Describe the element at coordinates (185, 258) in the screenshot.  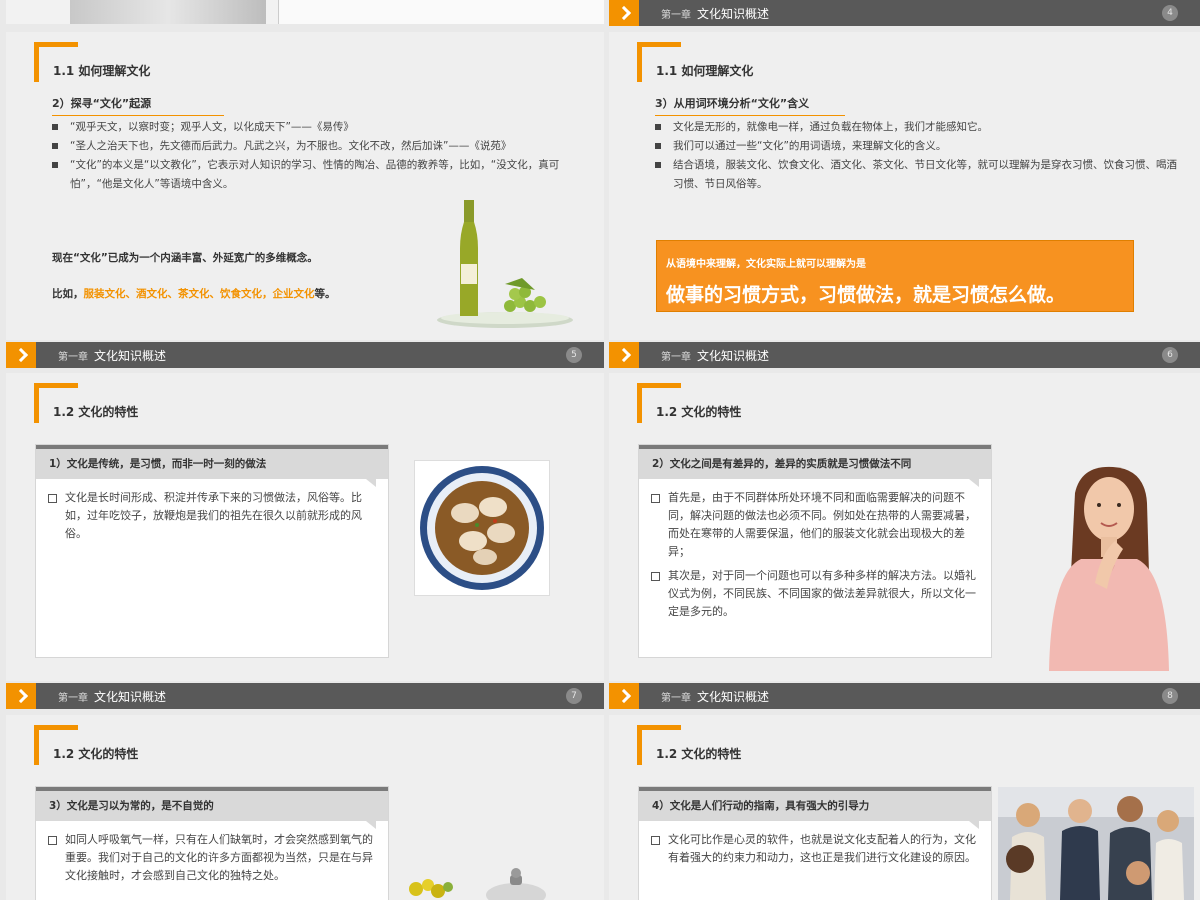
I see `summary-line: 现在“文化”已成为一个内涵丰富、外延宽广的多维概念。` at that location.